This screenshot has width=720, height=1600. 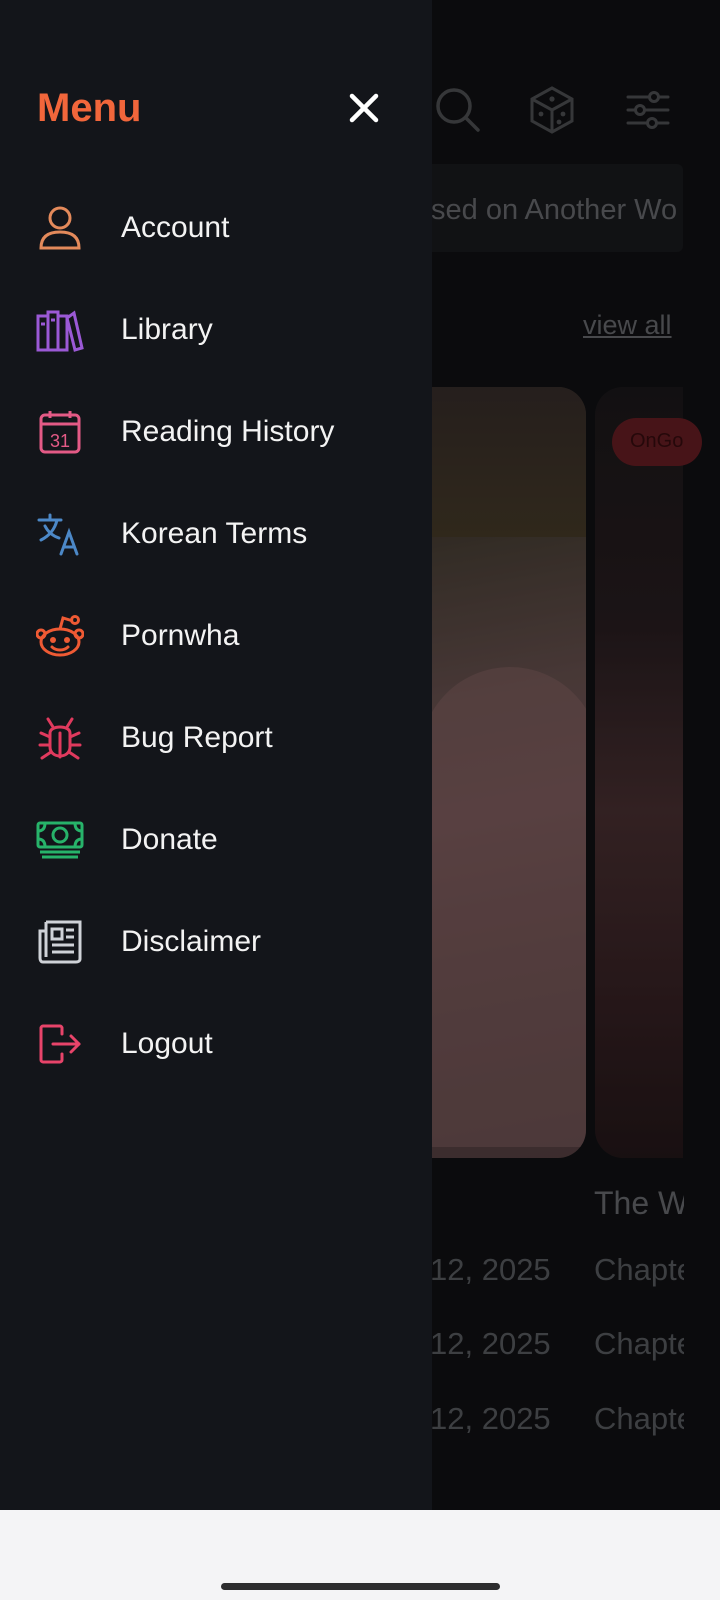 I want to click on menu-item-donate: Donate, so click(x=216, y=840).